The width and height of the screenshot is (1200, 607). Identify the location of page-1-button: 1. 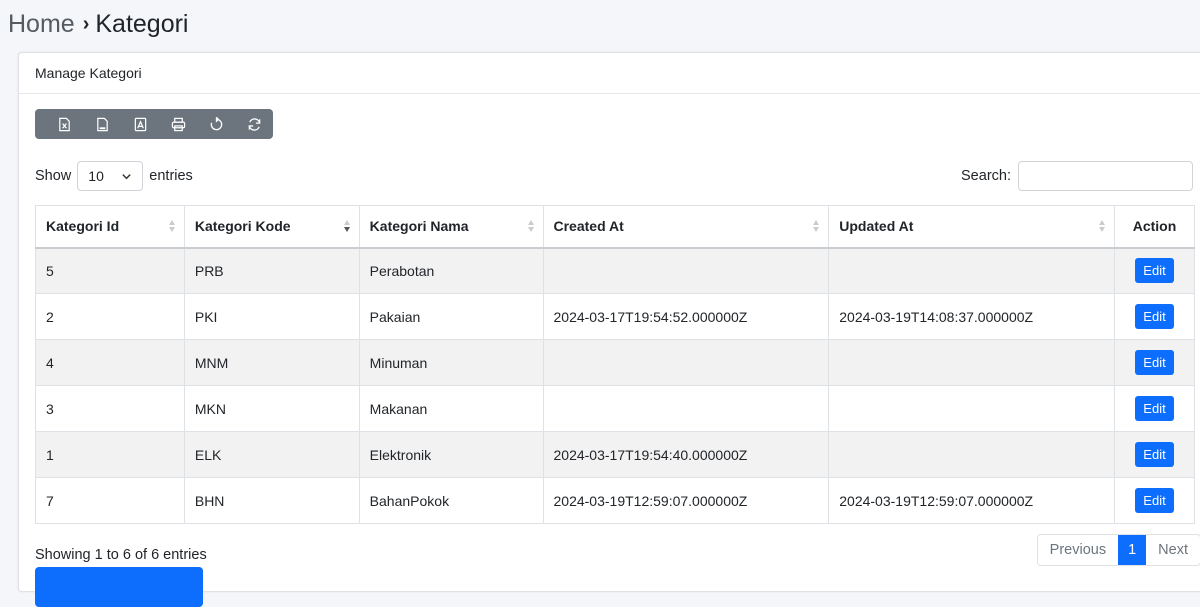
(1132, 550).